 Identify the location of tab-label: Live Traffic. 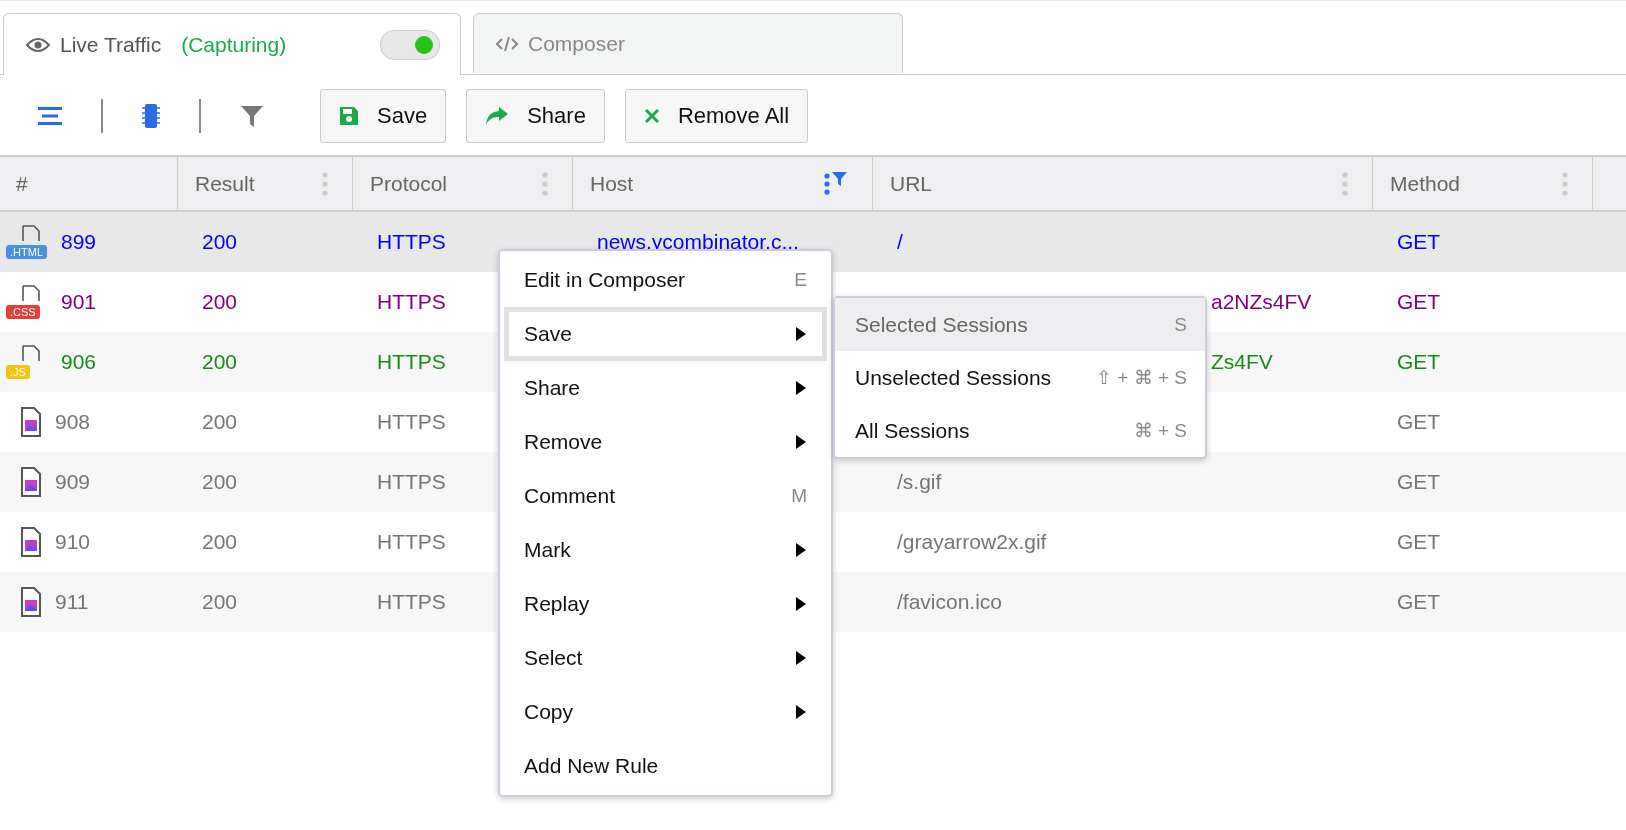
(111, 44).